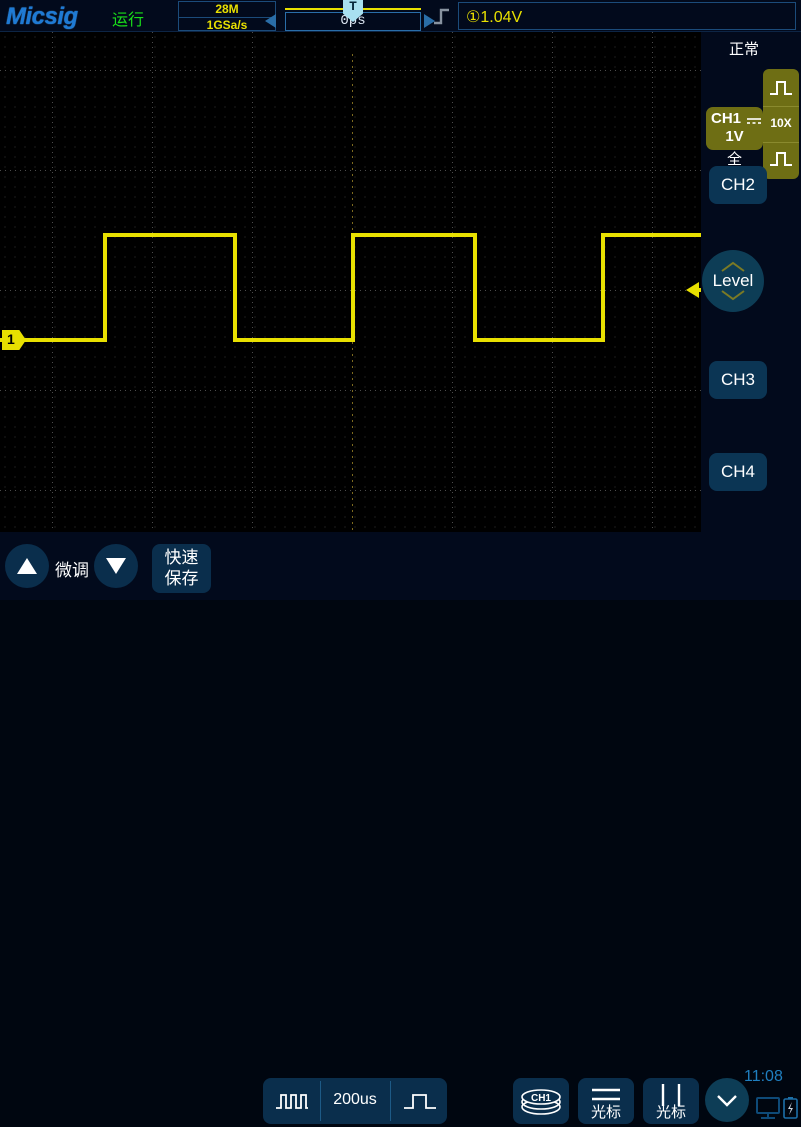  I want to click on fine-up-button, so click(27, 566).